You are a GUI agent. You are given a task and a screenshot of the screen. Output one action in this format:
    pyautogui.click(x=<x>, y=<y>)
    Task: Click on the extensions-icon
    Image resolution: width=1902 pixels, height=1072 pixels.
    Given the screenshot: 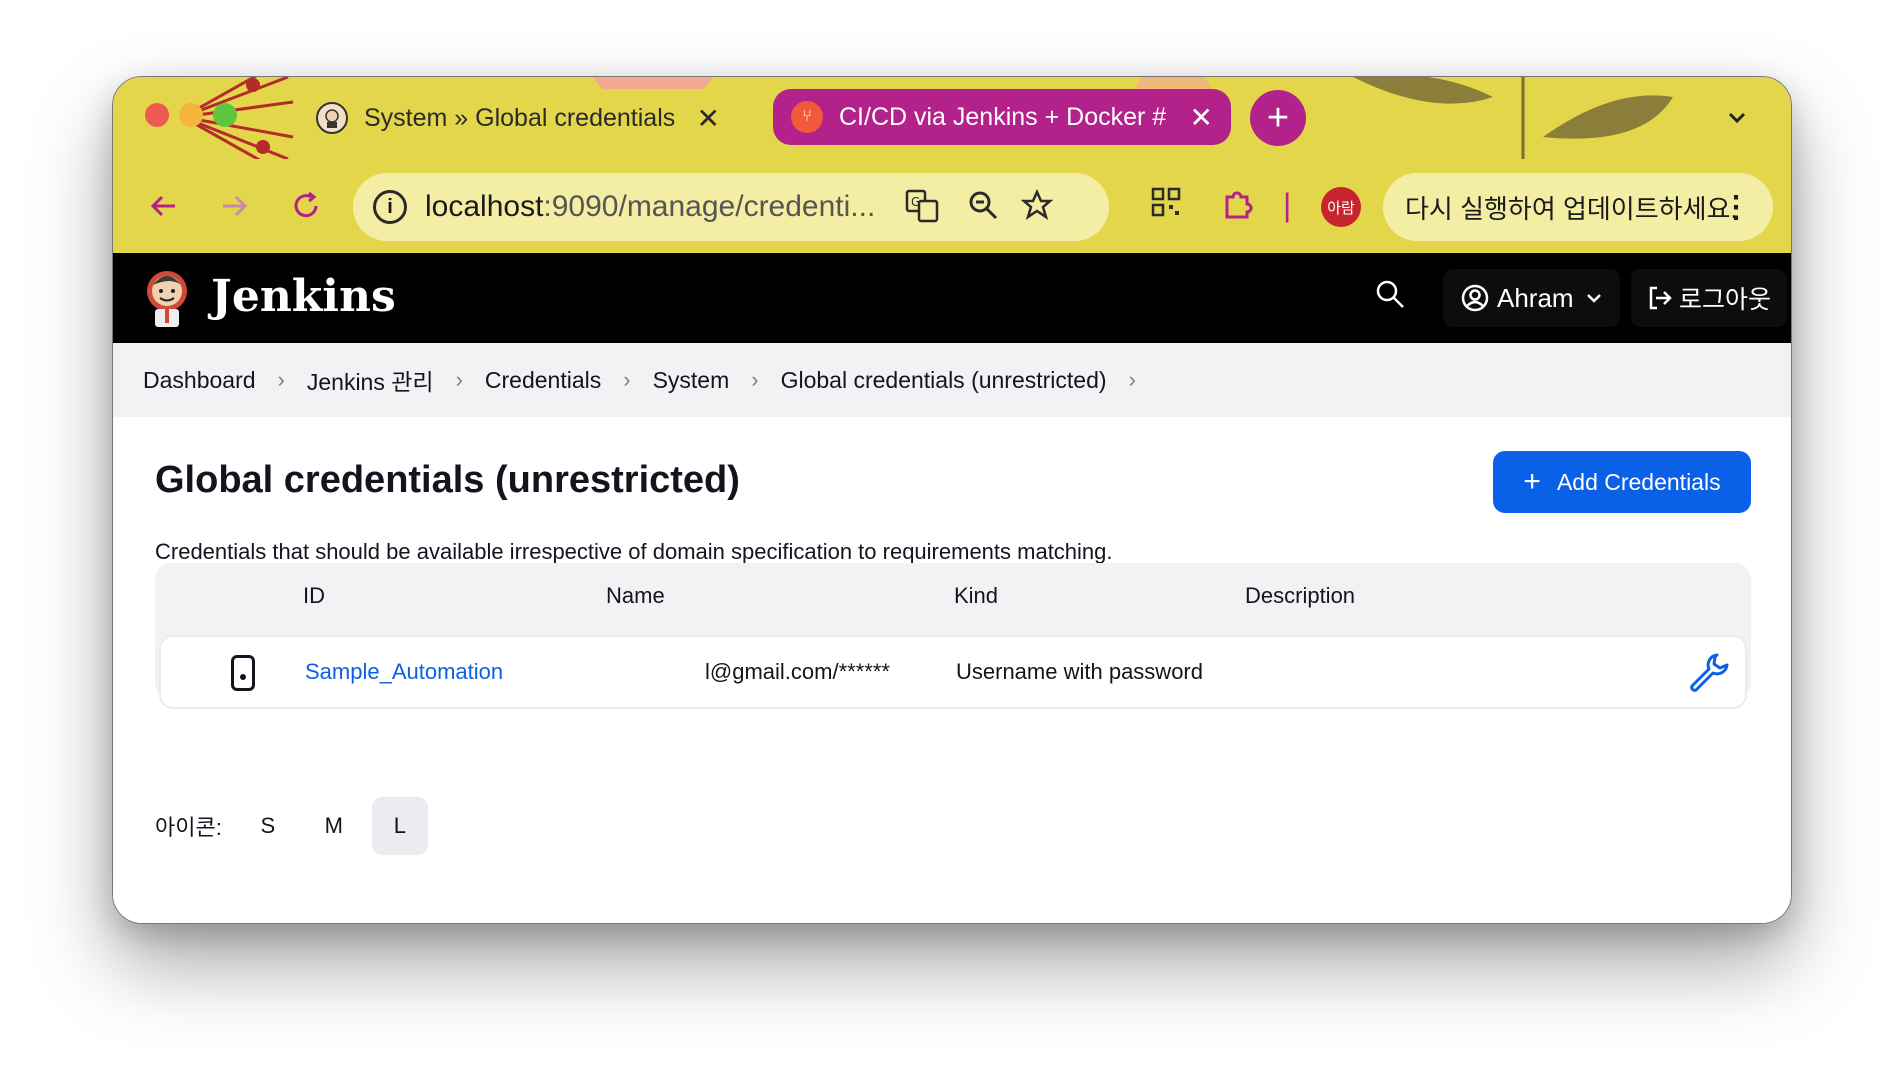 What is the action you would take?
    pyautogui.click(x=1238, y=208)
    